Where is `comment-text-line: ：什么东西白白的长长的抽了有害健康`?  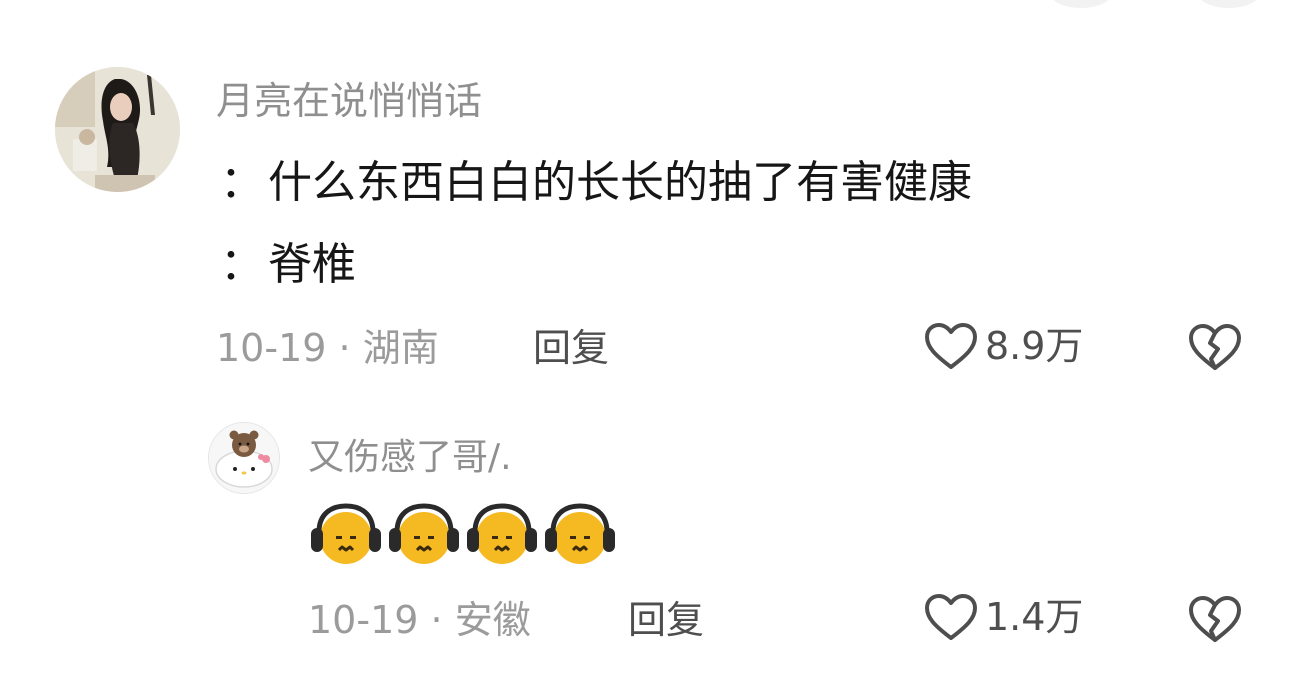 comment-text-line: ：什么东西白白的长长的抽了有害健康 is located at coordinates (596, 183).